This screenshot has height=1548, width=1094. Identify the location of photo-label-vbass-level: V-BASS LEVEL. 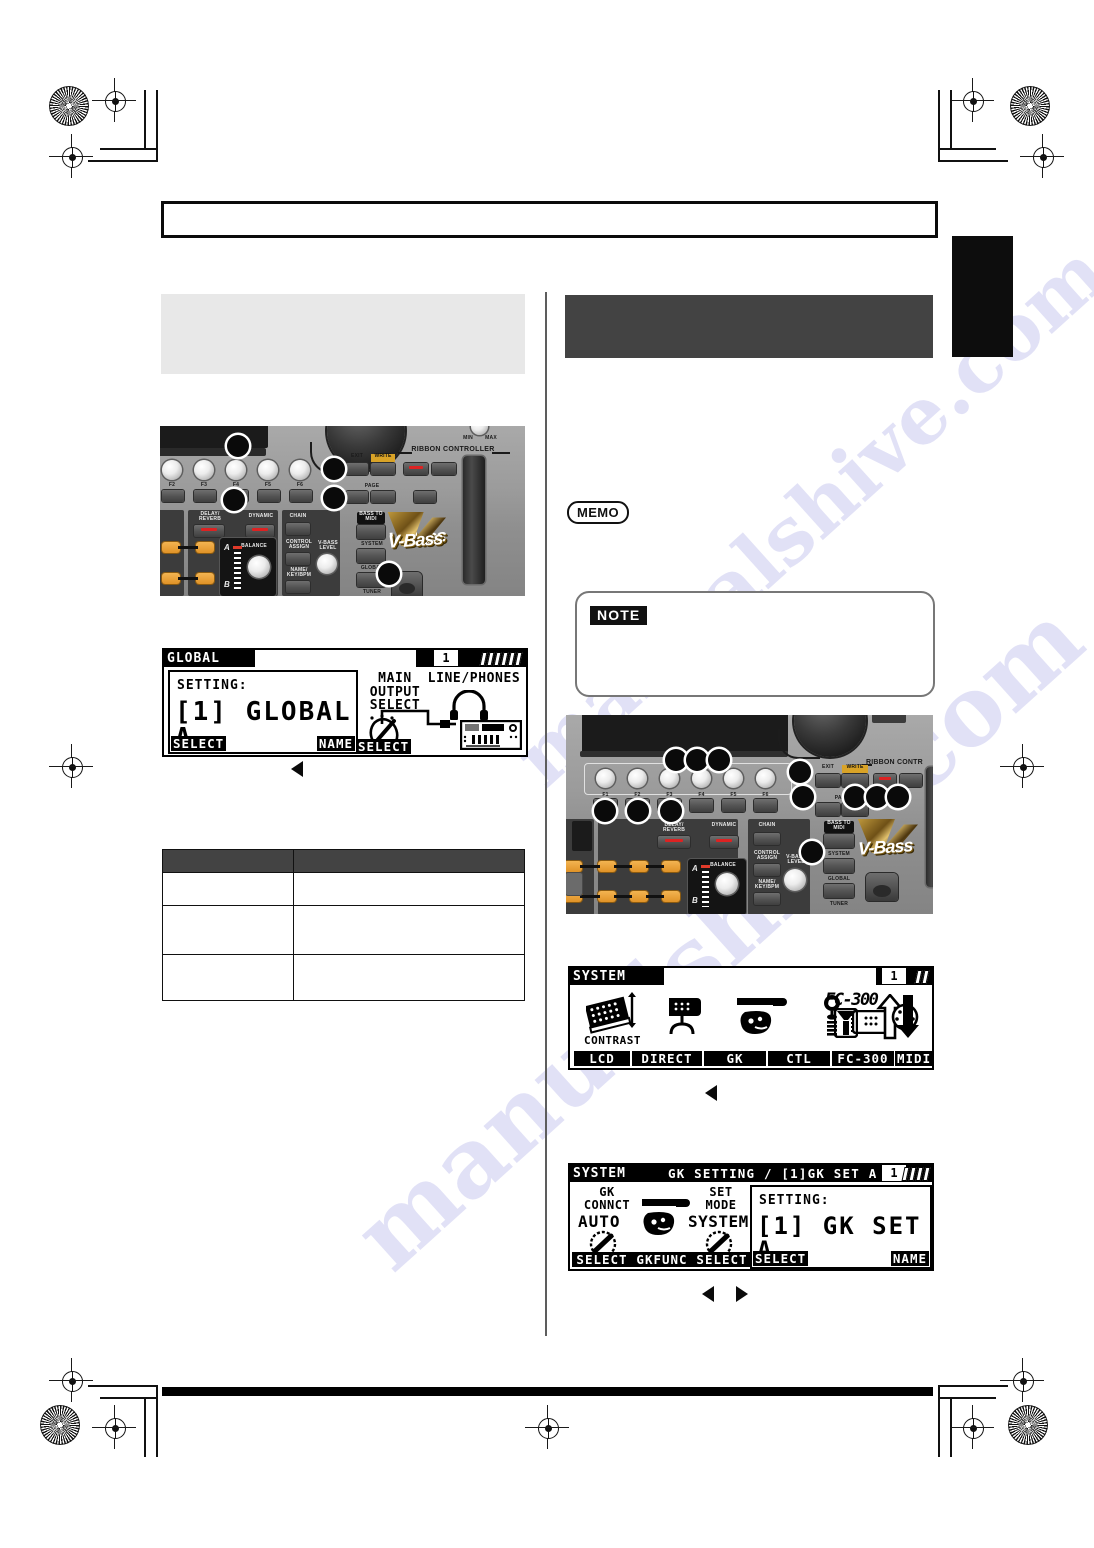
(328, 546).